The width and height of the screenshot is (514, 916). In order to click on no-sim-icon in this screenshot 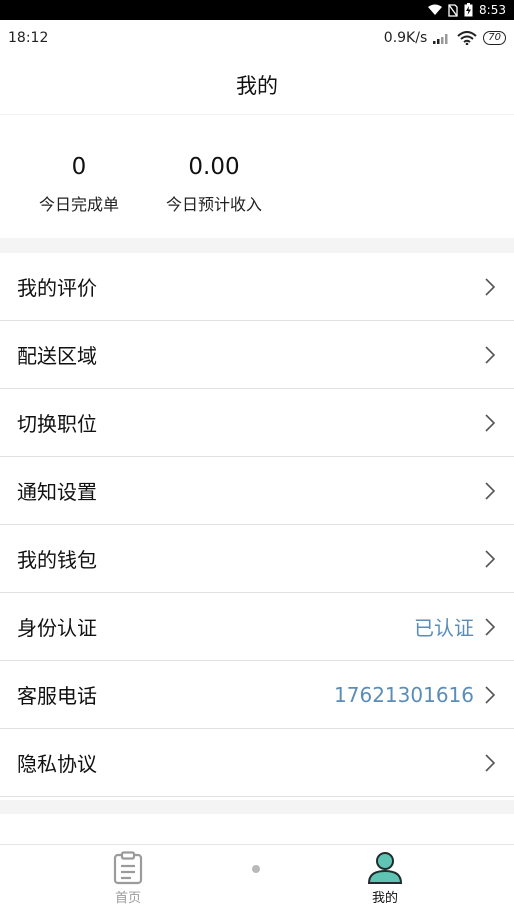, I will do `click(453, 10)`.